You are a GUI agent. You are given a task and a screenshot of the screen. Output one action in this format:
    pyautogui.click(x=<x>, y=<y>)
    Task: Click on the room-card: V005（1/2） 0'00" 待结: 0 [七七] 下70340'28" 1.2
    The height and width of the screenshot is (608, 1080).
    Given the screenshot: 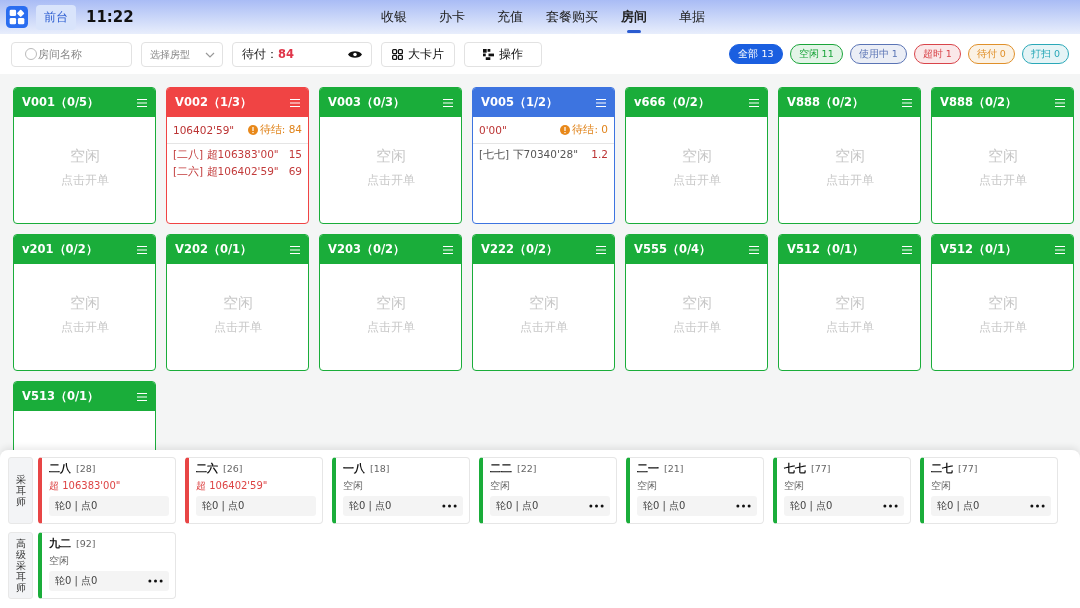 What is the action you would take?
    pyautogui.click(x=543, y=155)
    